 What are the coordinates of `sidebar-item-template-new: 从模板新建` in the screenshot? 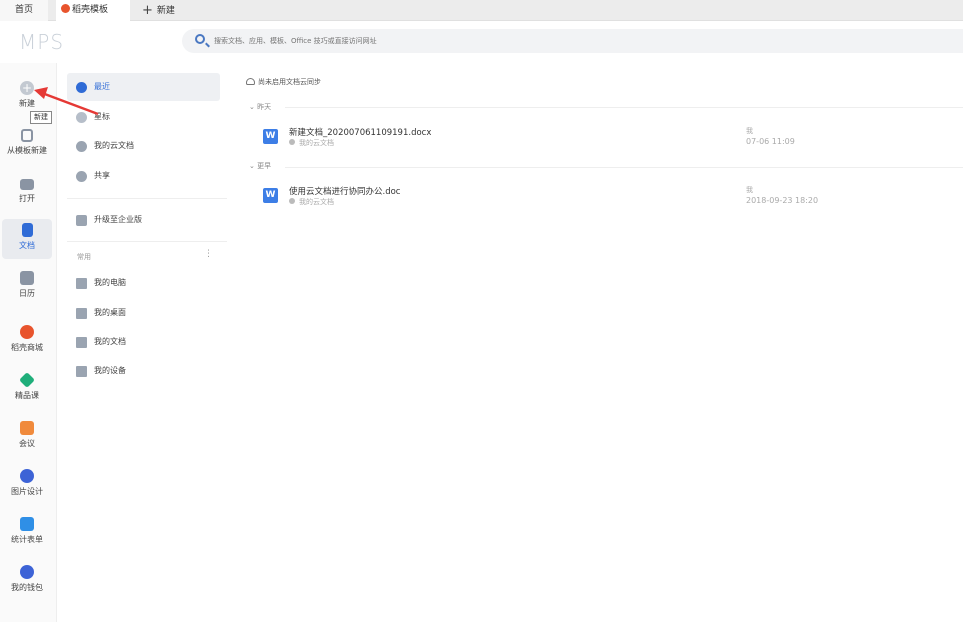 It's located at (27, 145).